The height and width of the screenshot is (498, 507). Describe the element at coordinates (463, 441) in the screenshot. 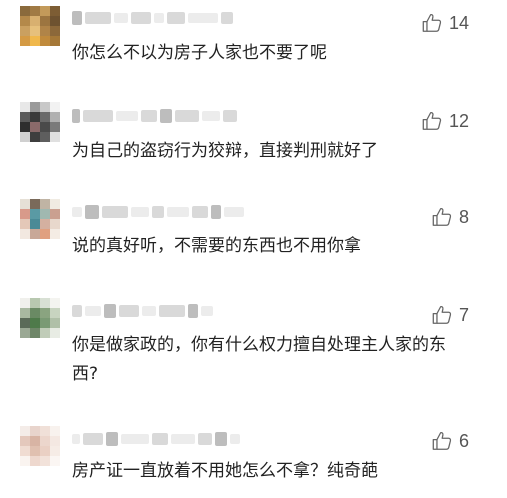

I see `like-count: 6` at that location.